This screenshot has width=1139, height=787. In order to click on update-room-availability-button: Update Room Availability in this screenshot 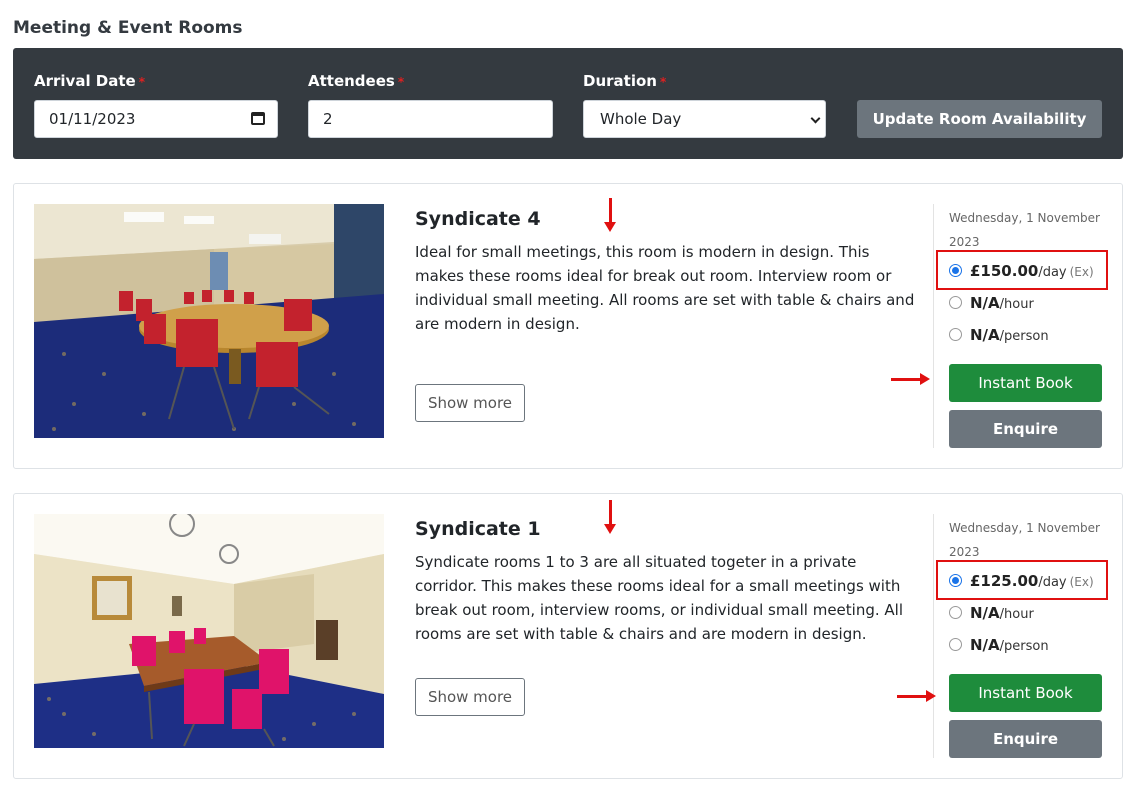, I will do `click(979, 119)`.